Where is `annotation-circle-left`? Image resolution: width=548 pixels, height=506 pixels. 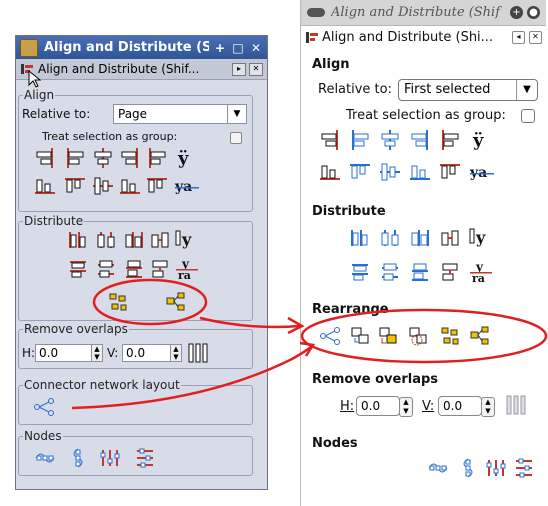
annotation-circle-left is located at coordinates (150, 302).